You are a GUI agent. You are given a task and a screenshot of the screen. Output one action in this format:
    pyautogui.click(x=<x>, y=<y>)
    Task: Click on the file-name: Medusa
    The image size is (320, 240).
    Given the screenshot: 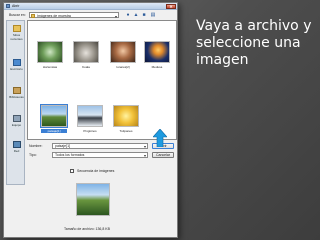 What is the action you would take?
    pyautogui.click(x=157, y=67)
    